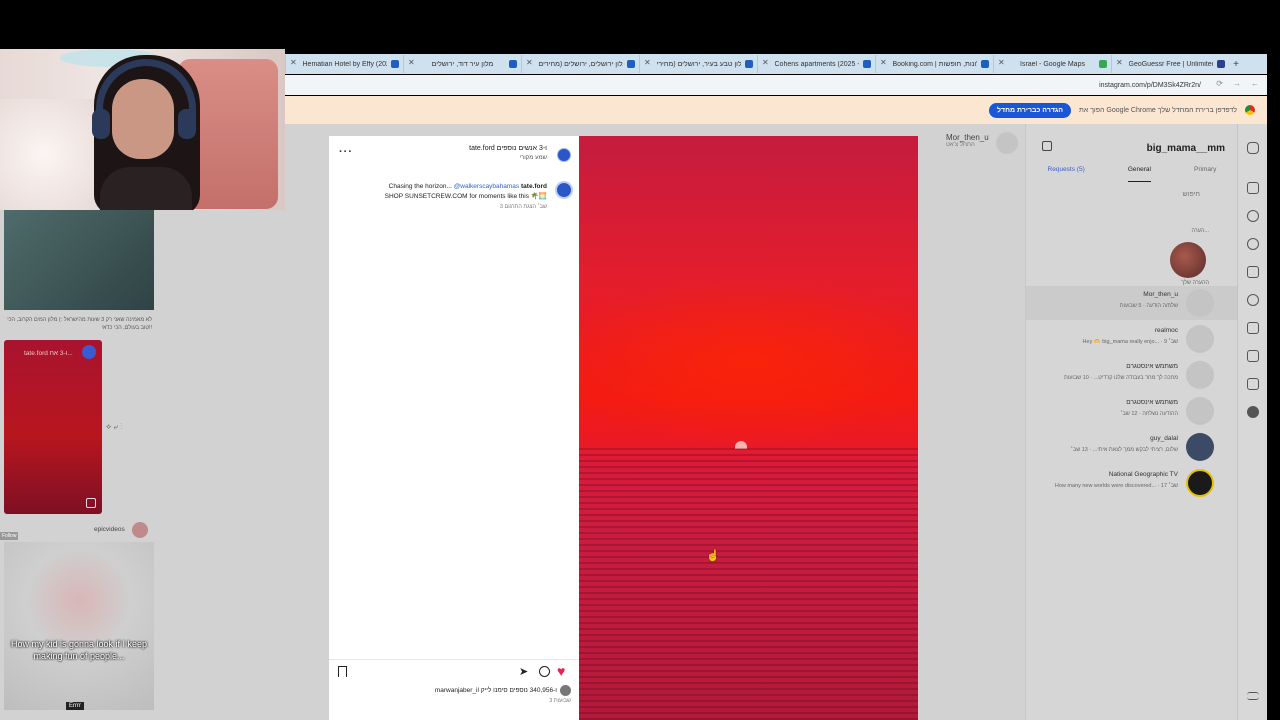 The width and height of the screenshot is (1280, 720). What do you see at coordinates (1236, 64) in the screenshot?
I see `new-tab-button: +` at bounding box center [1236, 64].